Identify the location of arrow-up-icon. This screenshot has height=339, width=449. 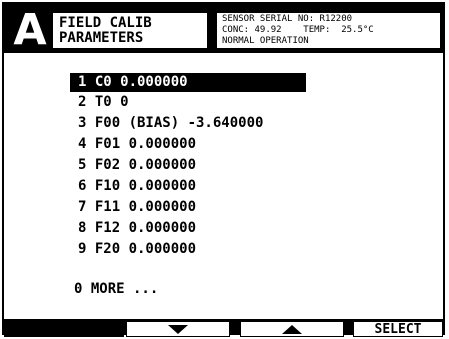
(292, 329).